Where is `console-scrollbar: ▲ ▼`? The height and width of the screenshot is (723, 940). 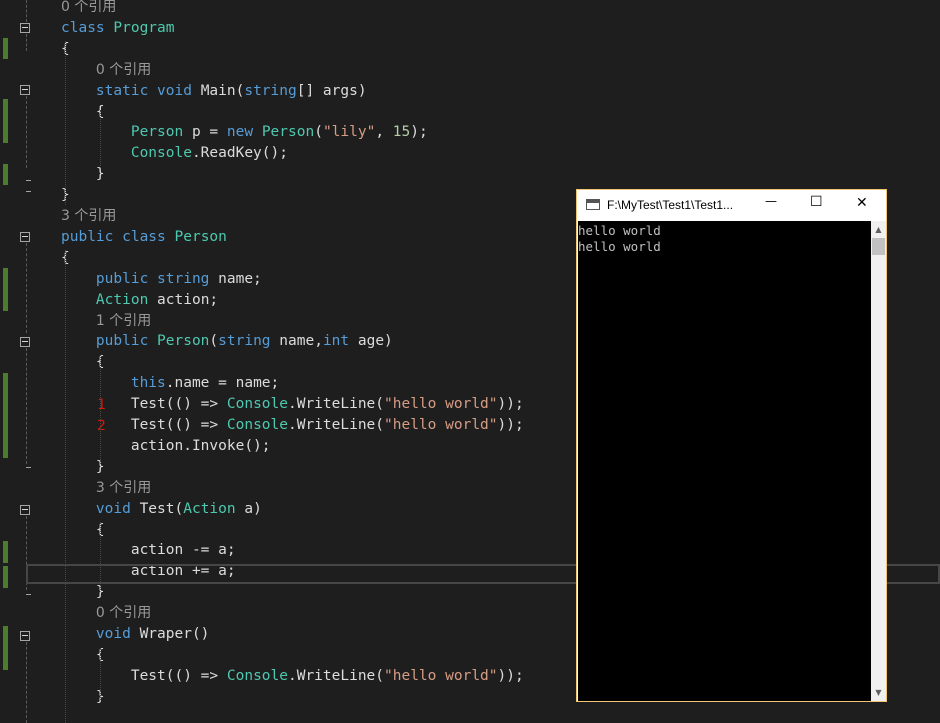 console-scrollbar: ▲ ▼ is located at coordinates (878, 461).